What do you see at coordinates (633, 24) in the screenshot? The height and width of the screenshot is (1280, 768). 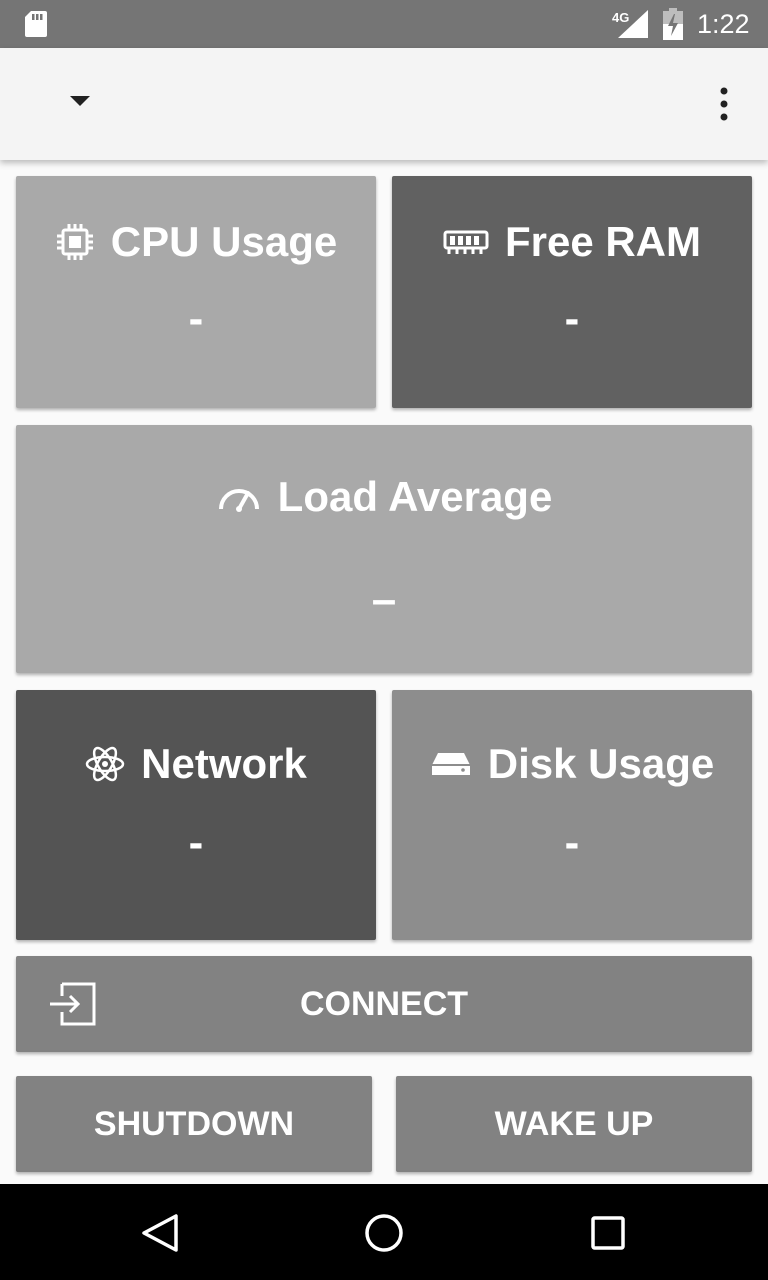 I see `signal-icon` at bounding box center [633, 24].